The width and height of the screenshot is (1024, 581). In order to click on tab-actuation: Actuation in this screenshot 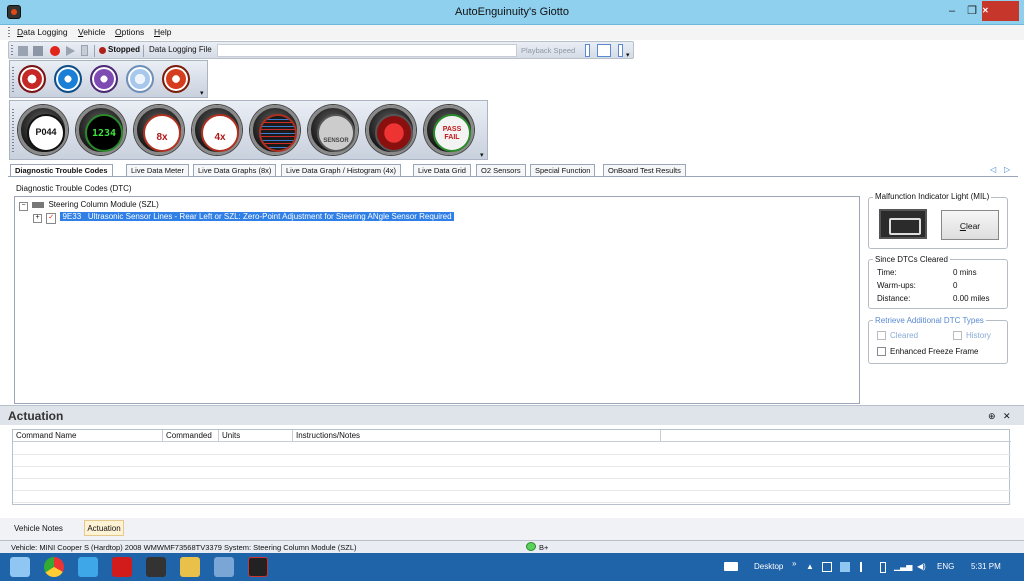, I will do `click(104, 528)`.